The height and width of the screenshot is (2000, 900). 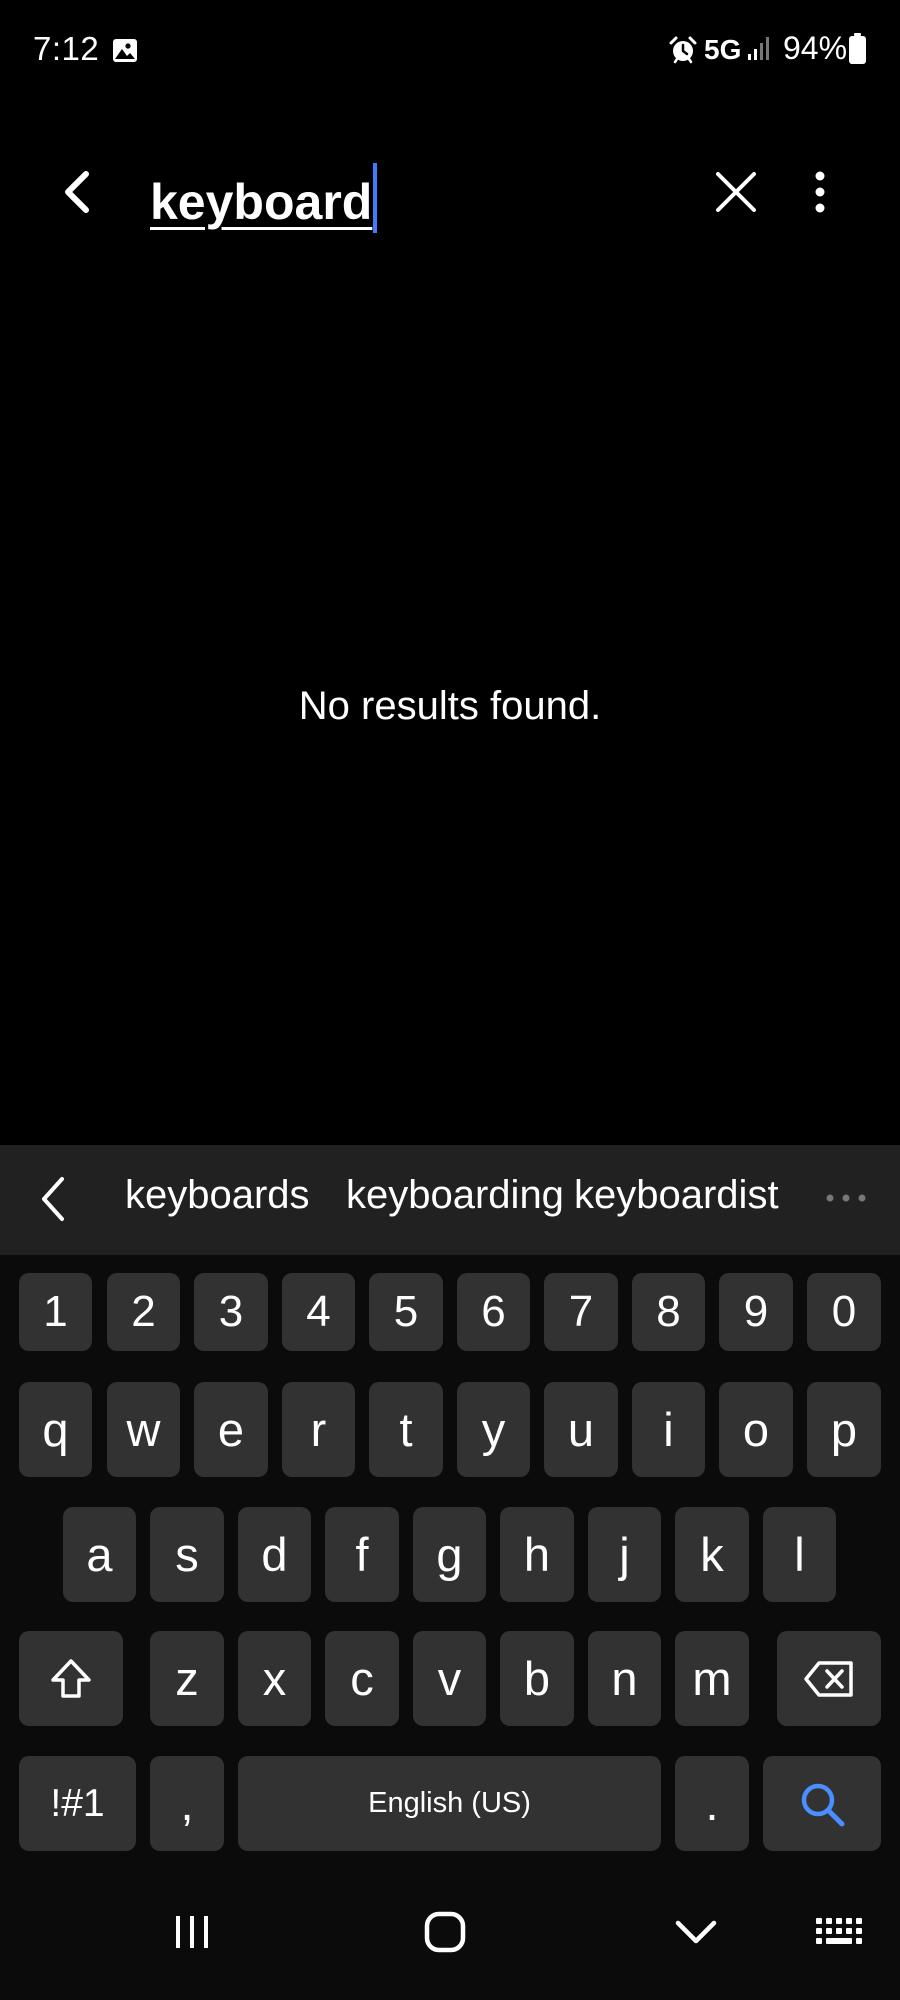 What do you see at coordinates (125, 50) in the screenshot?
I see `gallery-icon` at bounding box center [125, 50].